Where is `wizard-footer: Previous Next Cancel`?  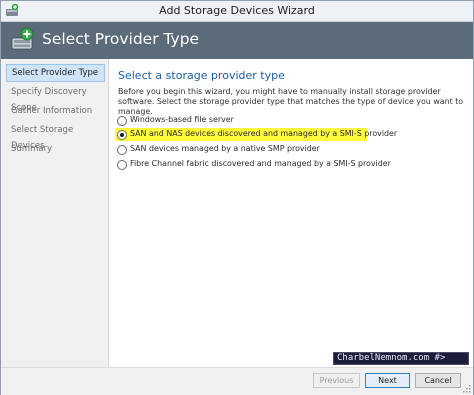
wizard-footer: Previous Next Cancel is located at coordinates (237, 381).